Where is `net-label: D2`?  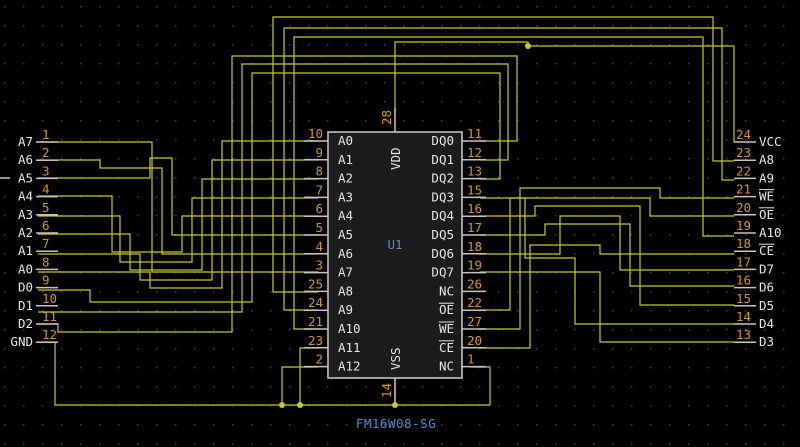
net-label: D2 is located at coordinates (25, 323).